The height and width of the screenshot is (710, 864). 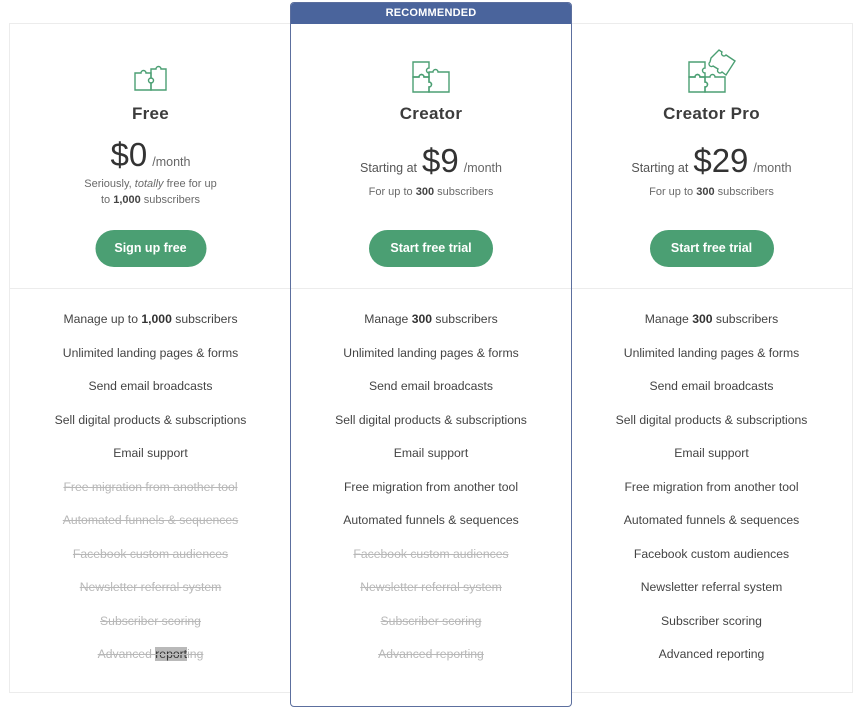 I want to click on feature-count: 1,000, so click(x=156, y=319).